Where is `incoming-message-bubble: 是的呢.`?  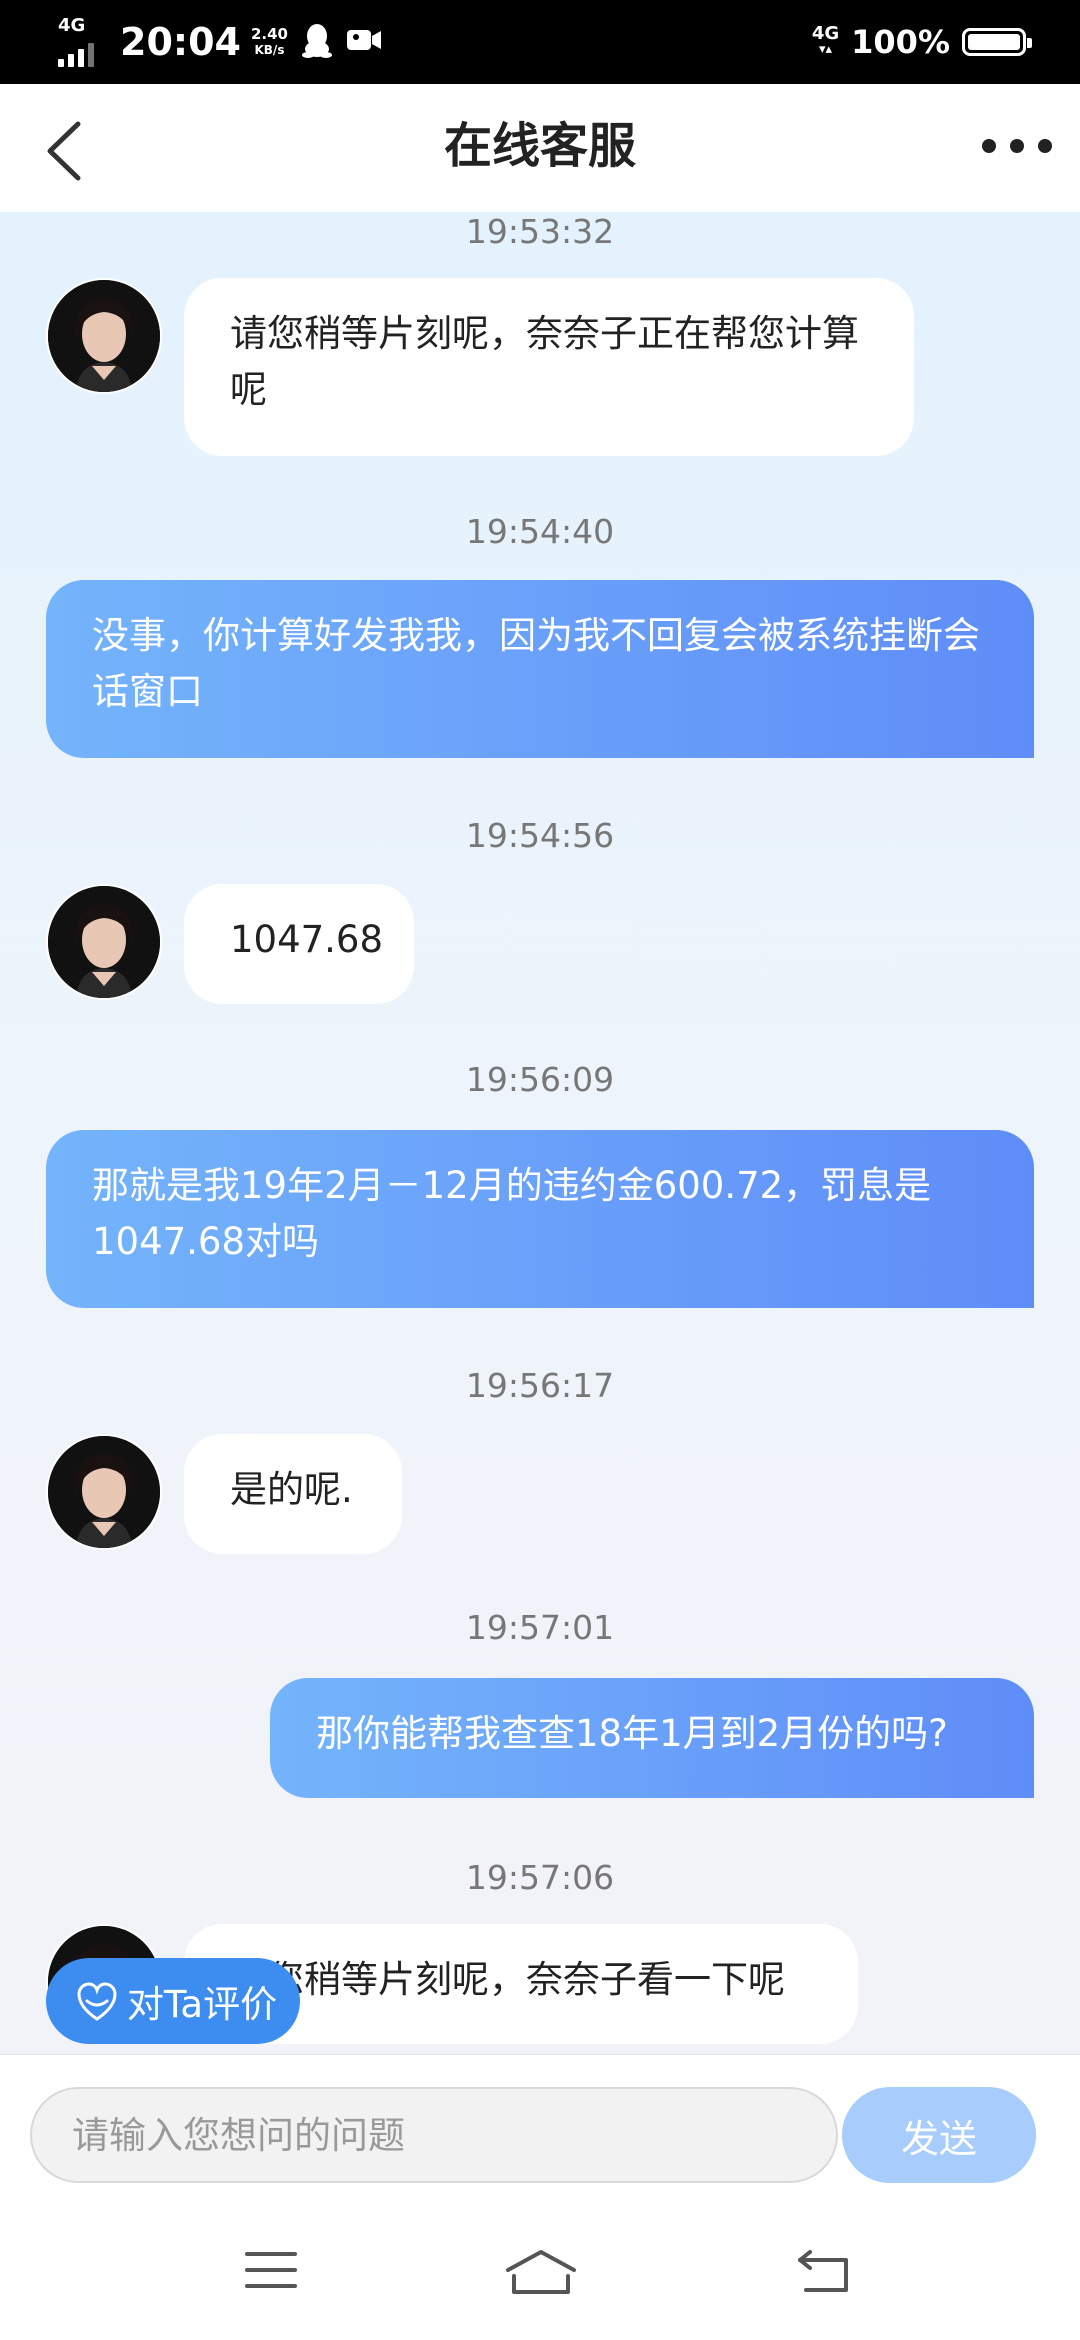 incoming-message-bubble: 是的呢. is located at coordinates (293, 1494).